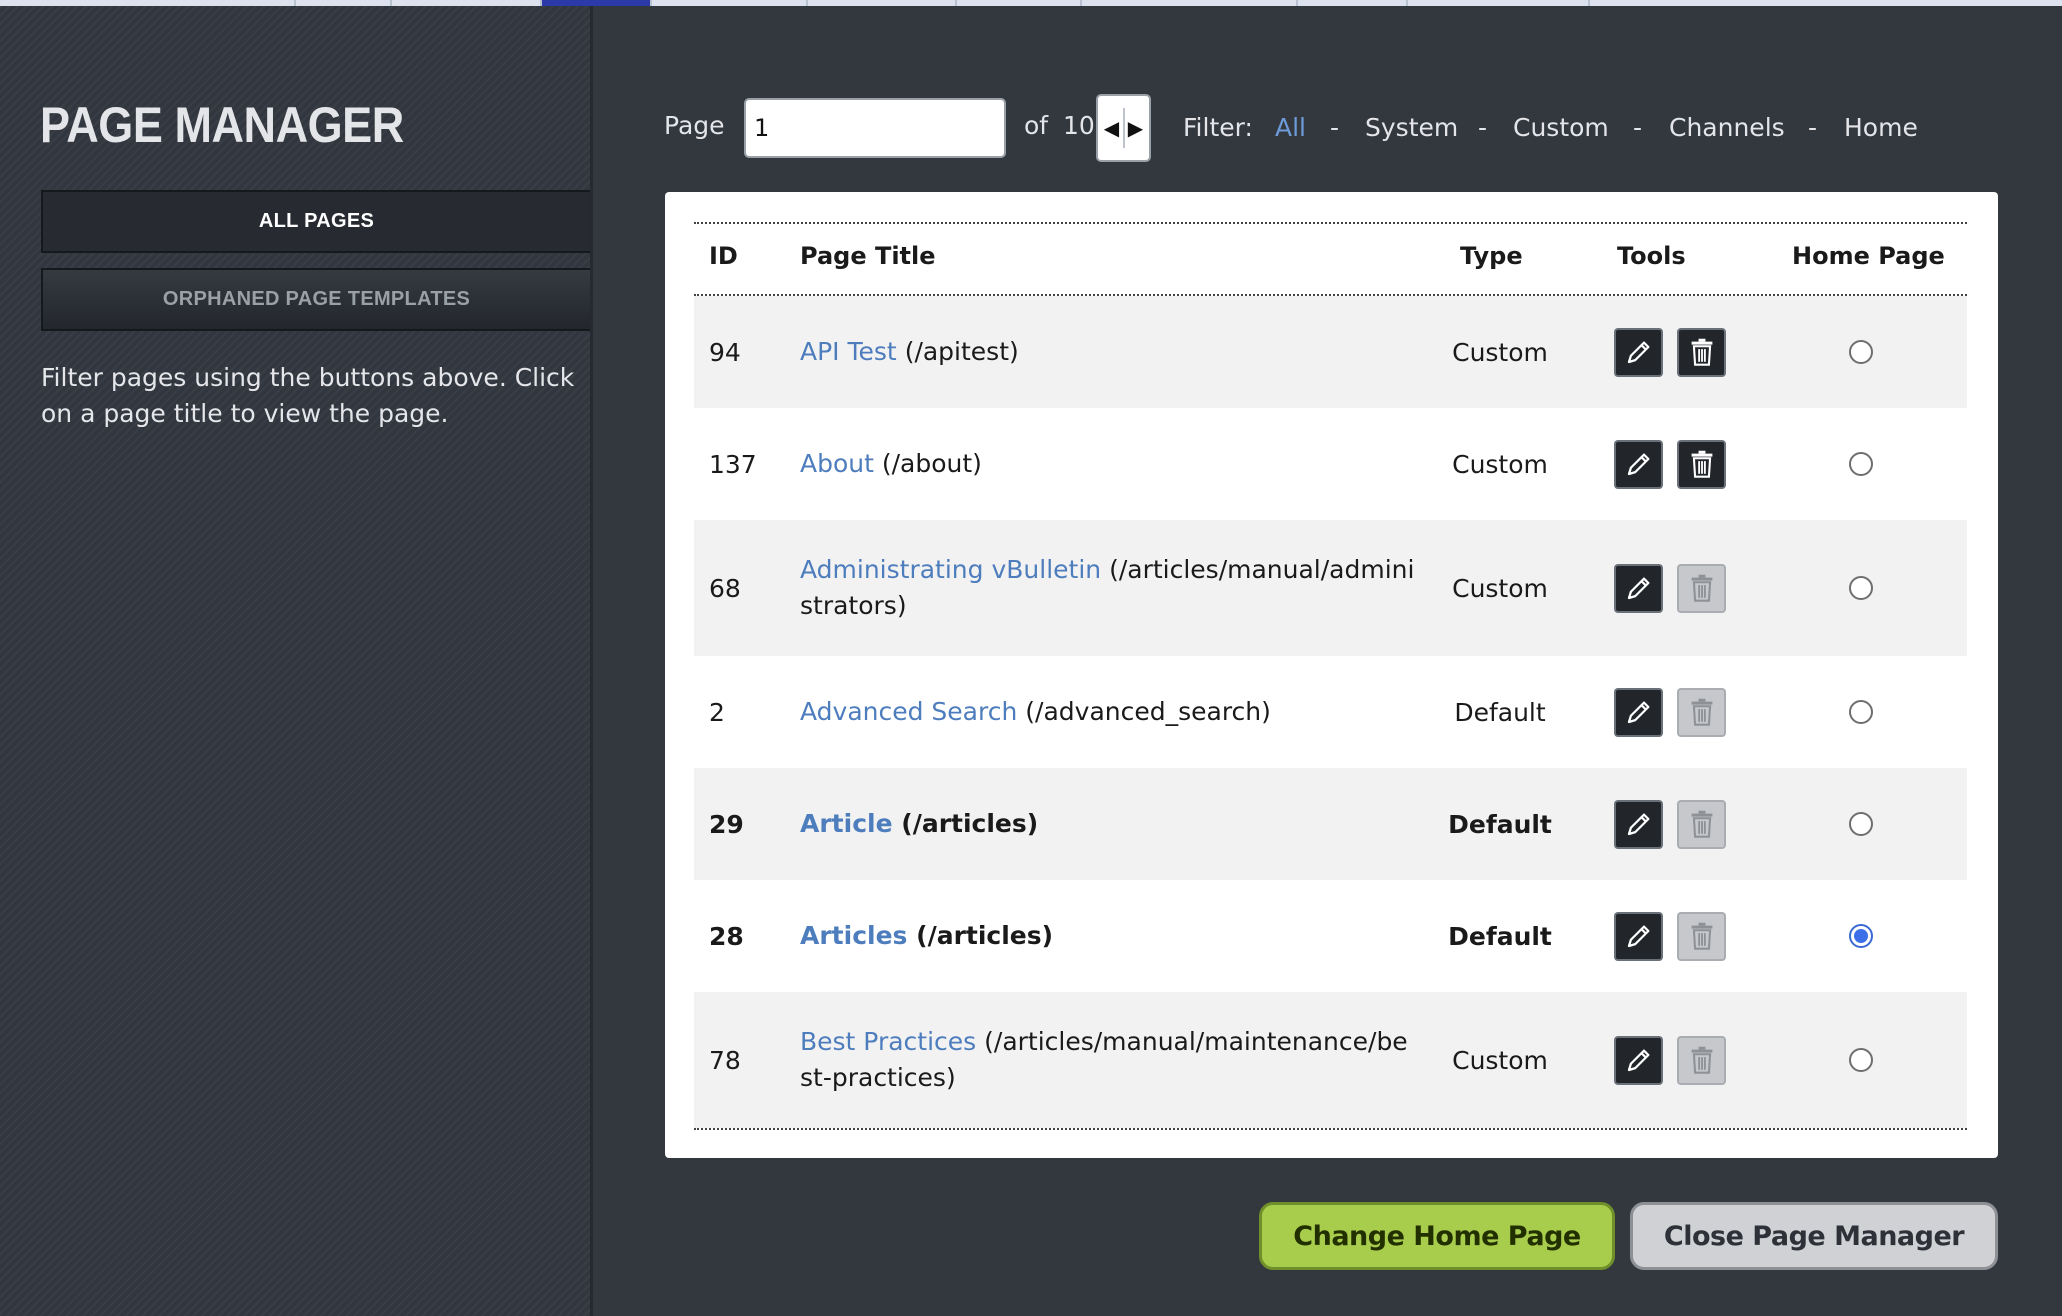  I want to click on page-number-input, so click(875, 128).